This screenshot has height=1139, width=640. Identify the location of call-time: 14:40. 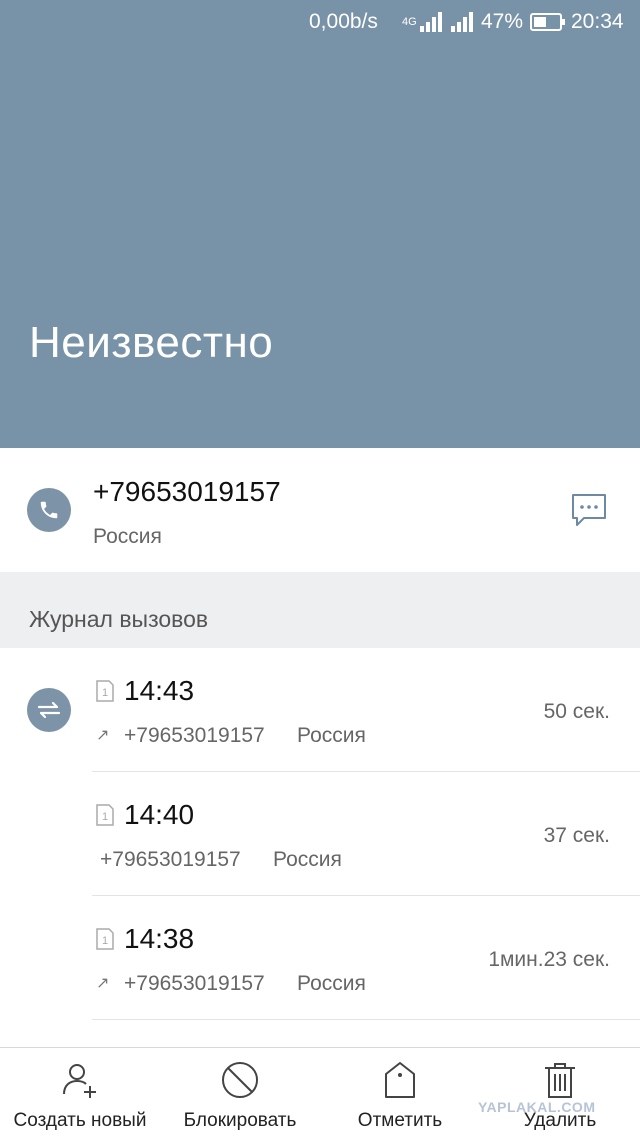
(159, 814).